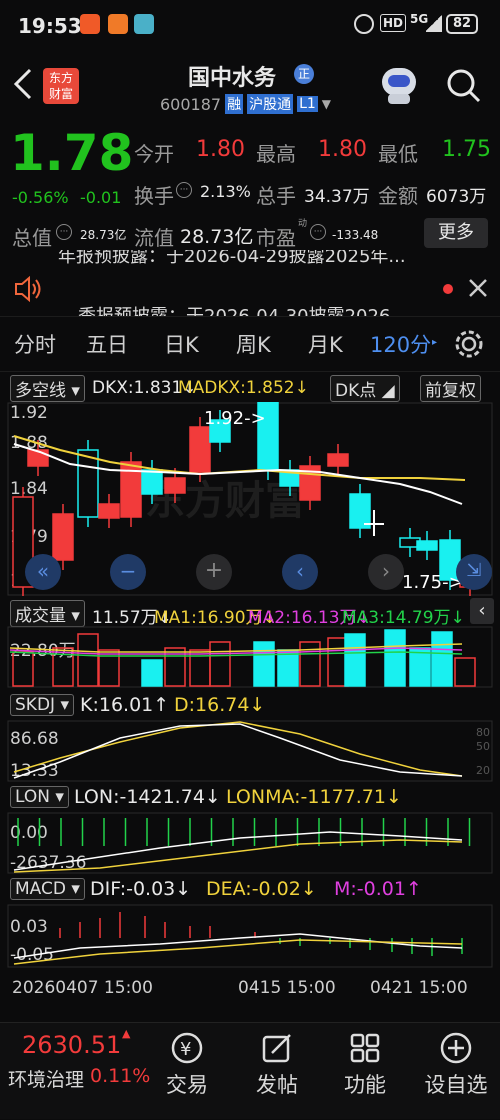  Describe the element at coordinates (125, 705) in the screenshot. I see `skdj-k-value: K:16.01↑` at that location.